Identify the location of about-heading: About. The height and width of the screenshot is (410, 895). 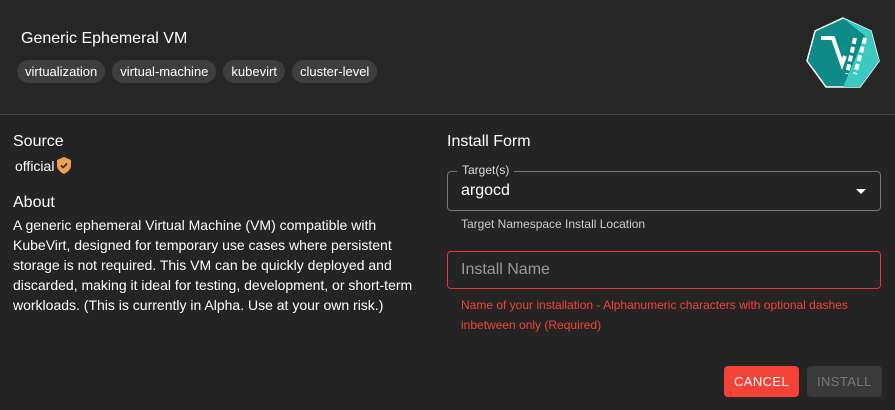
(34, 202).